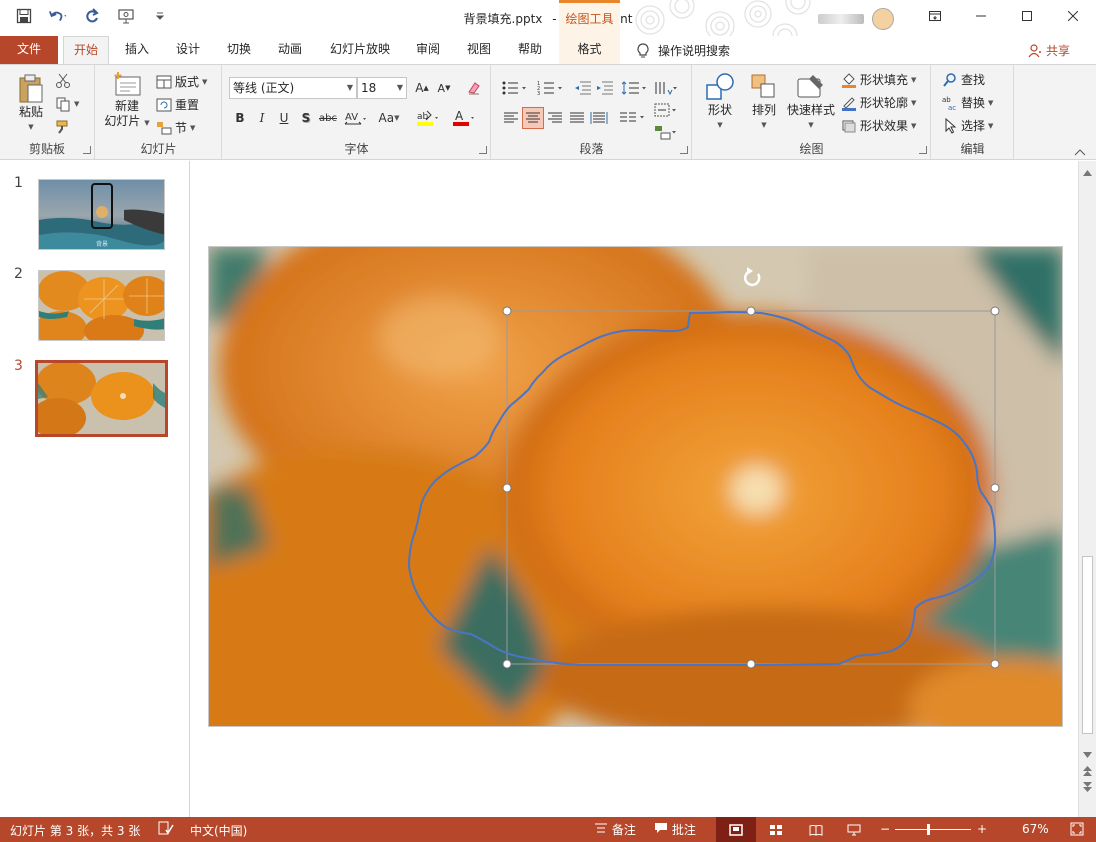  Describe the element at coordinates (720, 102) in the screenshot. I see `shapes-button: 形状 ▼` at that location.